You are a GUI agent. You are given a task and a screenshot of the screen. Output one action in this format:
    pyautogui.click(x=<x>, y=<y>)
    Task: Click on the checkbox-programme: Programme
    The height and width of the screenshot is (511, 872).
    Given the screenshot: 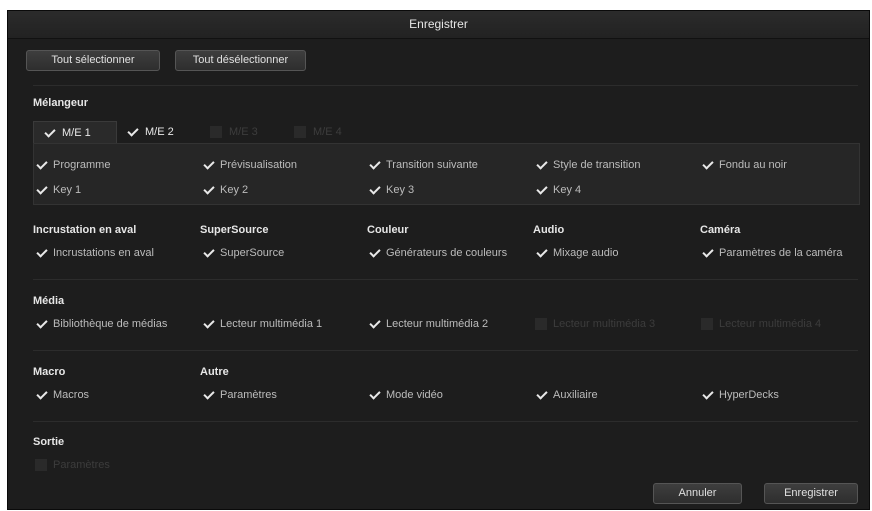 What is the action you would take?
    pyautogui.click(x=72, y=165)
    